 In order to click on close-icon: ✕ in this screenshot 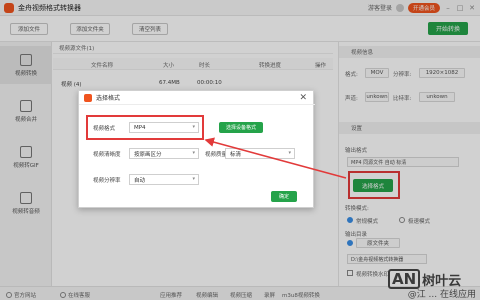, I will do `click(303, 98)`.